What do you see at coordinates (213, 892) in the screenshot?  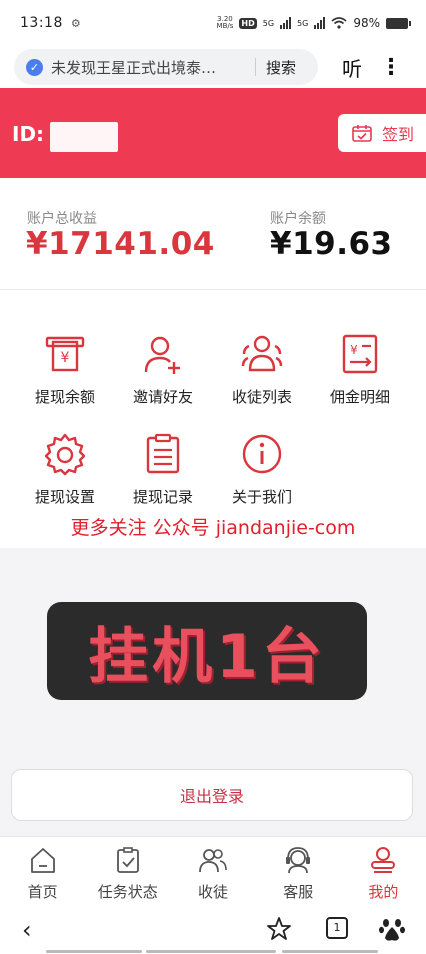 I see `tab-label: 收徒` at bounding box center [213, 892].